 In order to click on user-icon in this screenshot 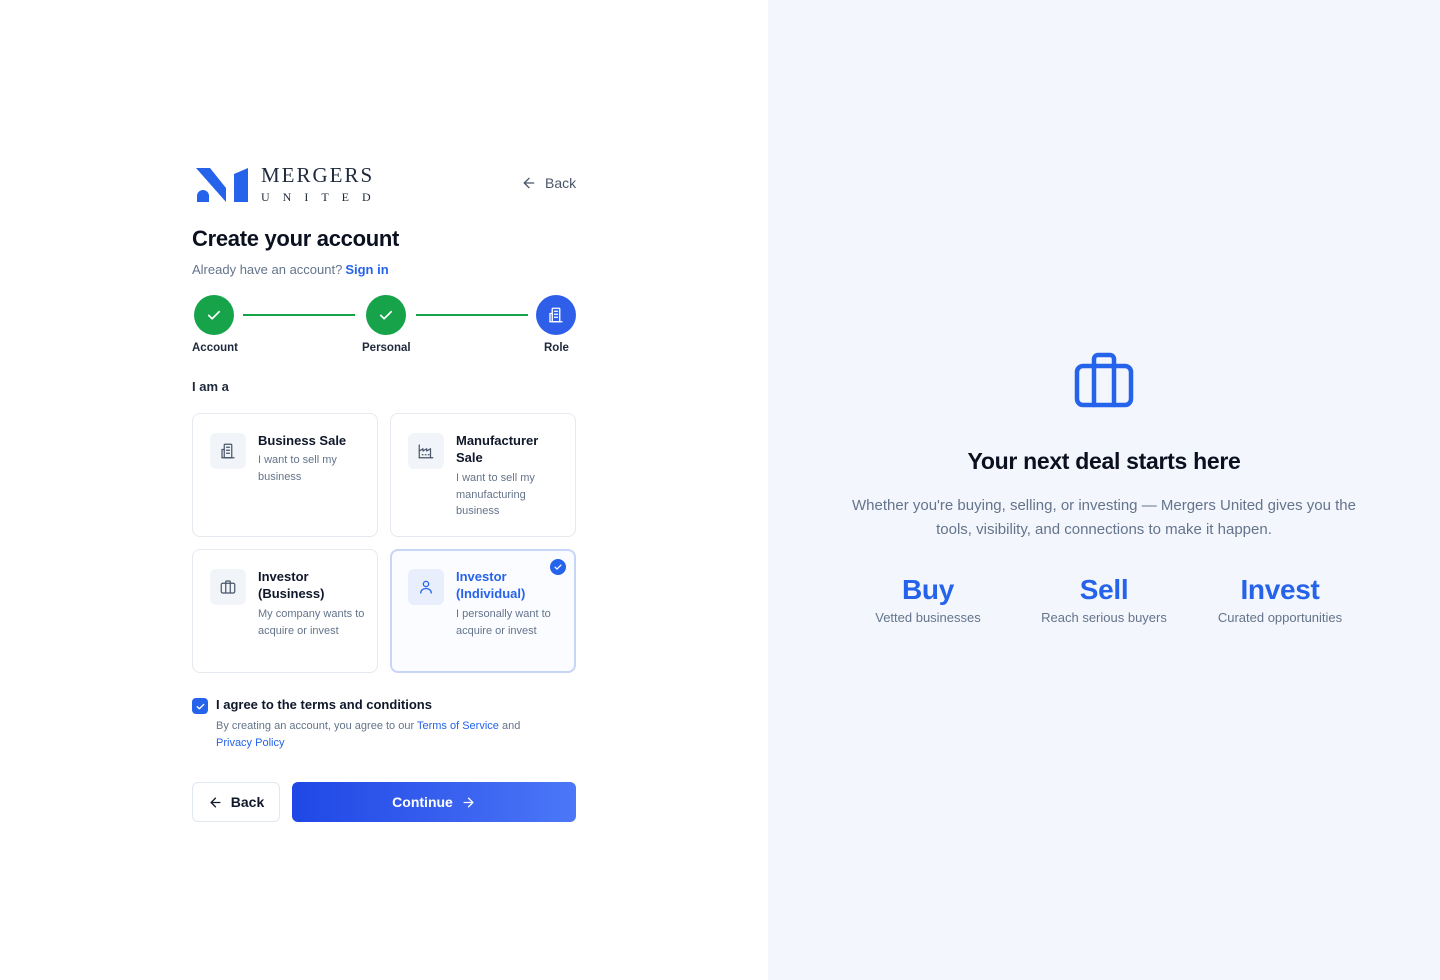, I will do `click(426, 587)`.